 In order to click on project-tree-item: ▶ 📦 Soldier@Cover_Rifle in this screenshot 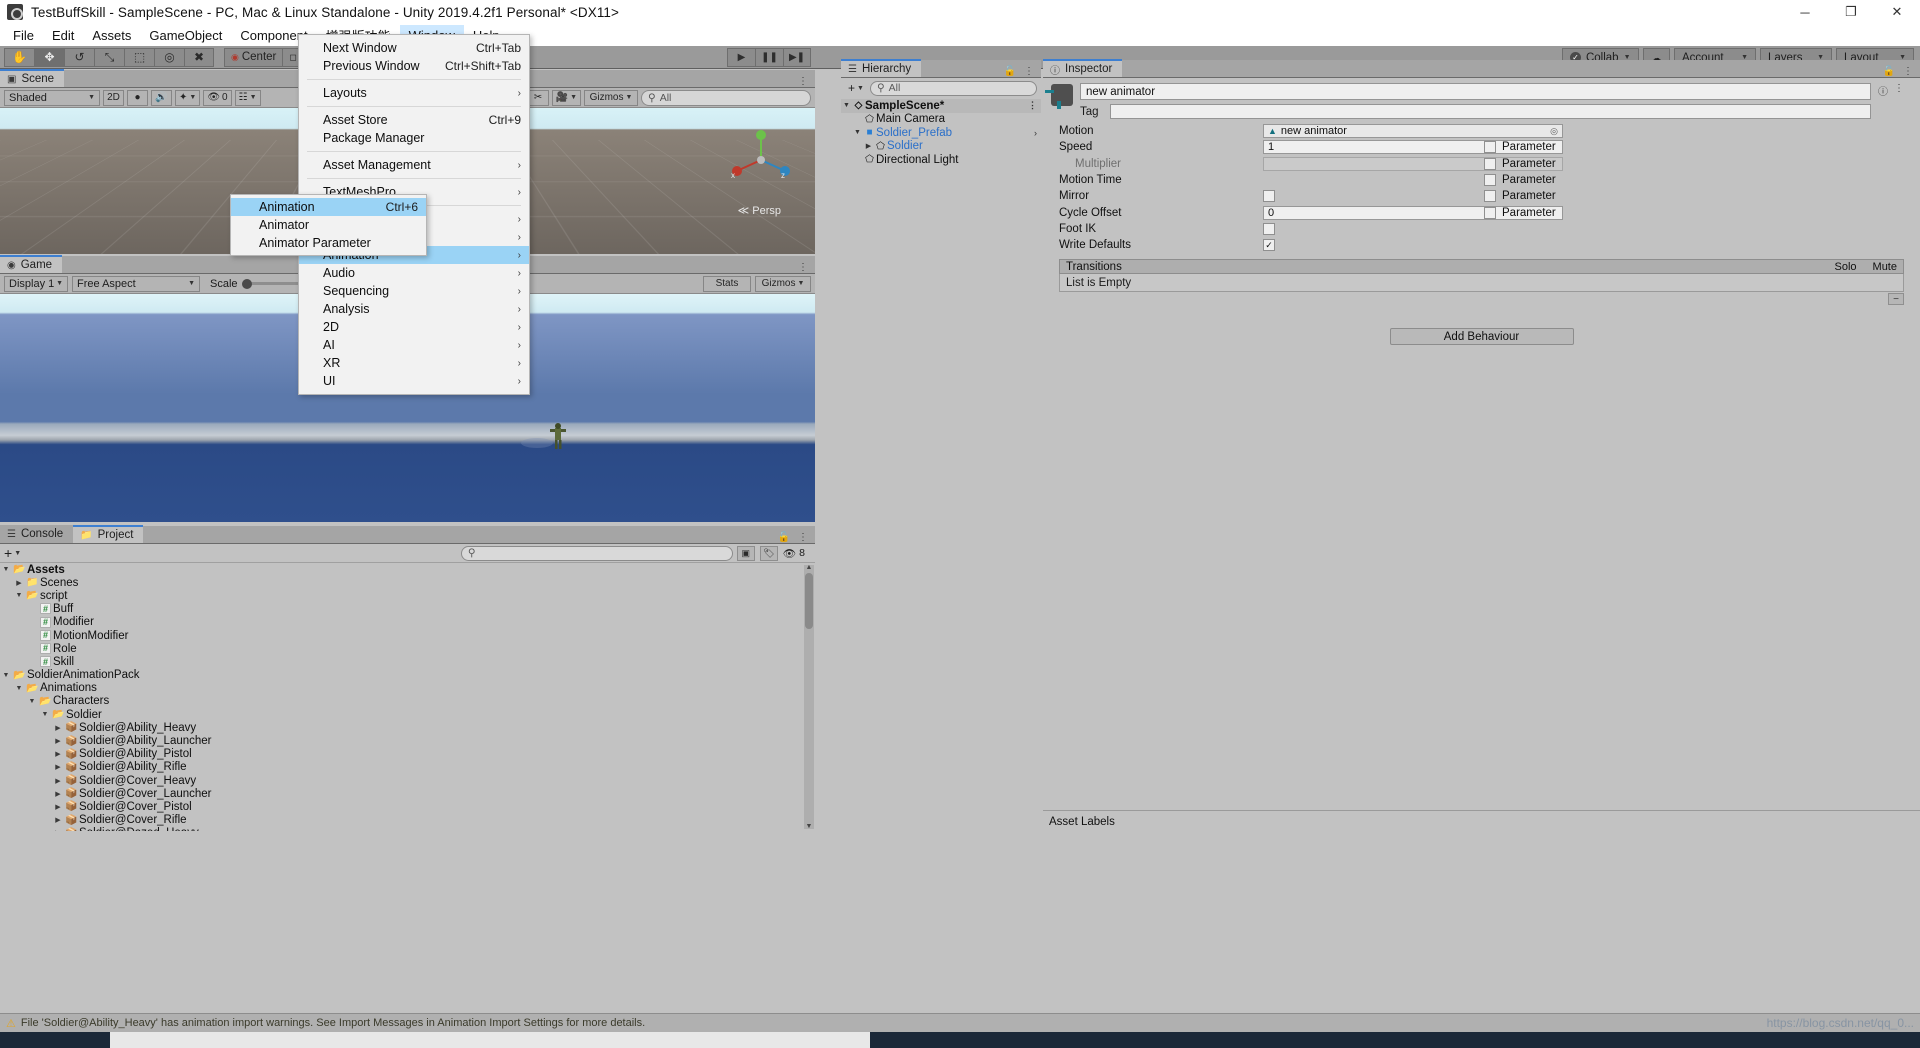, I will do `click(407, 820)`.